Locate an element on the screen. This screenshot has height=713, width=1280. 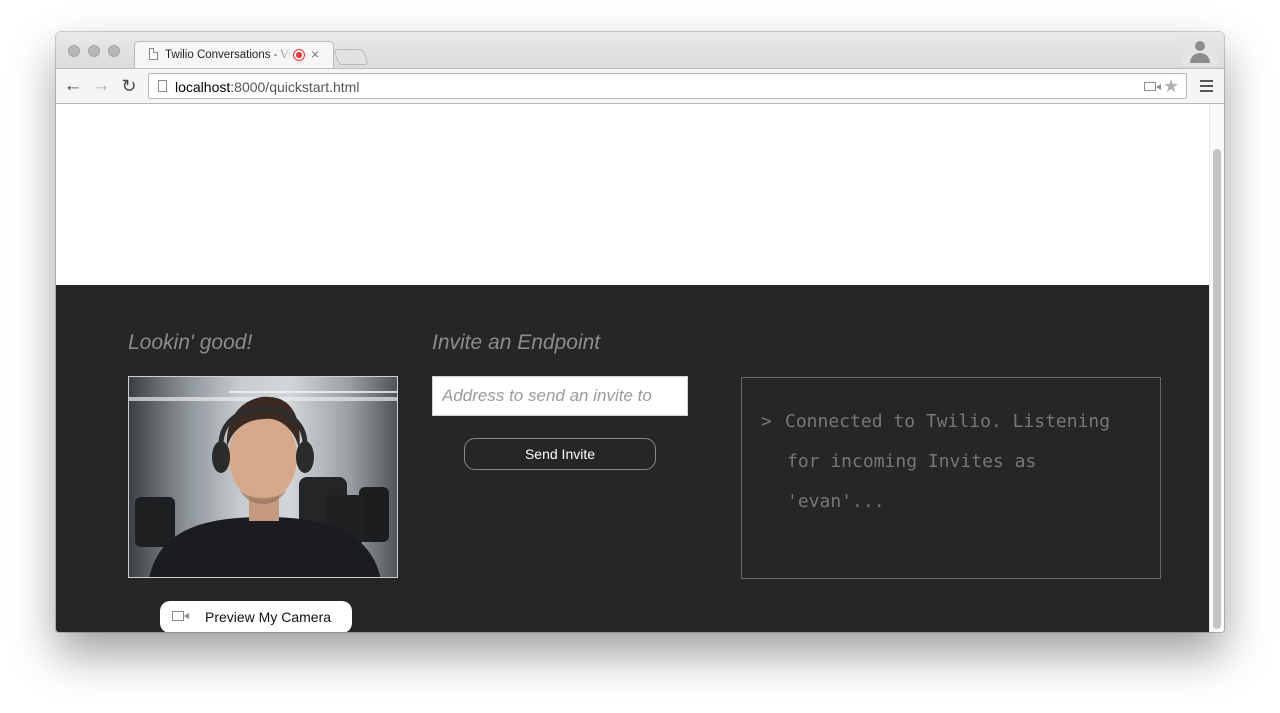
scrollbar-thumb is located at coordinates (1217, 389).